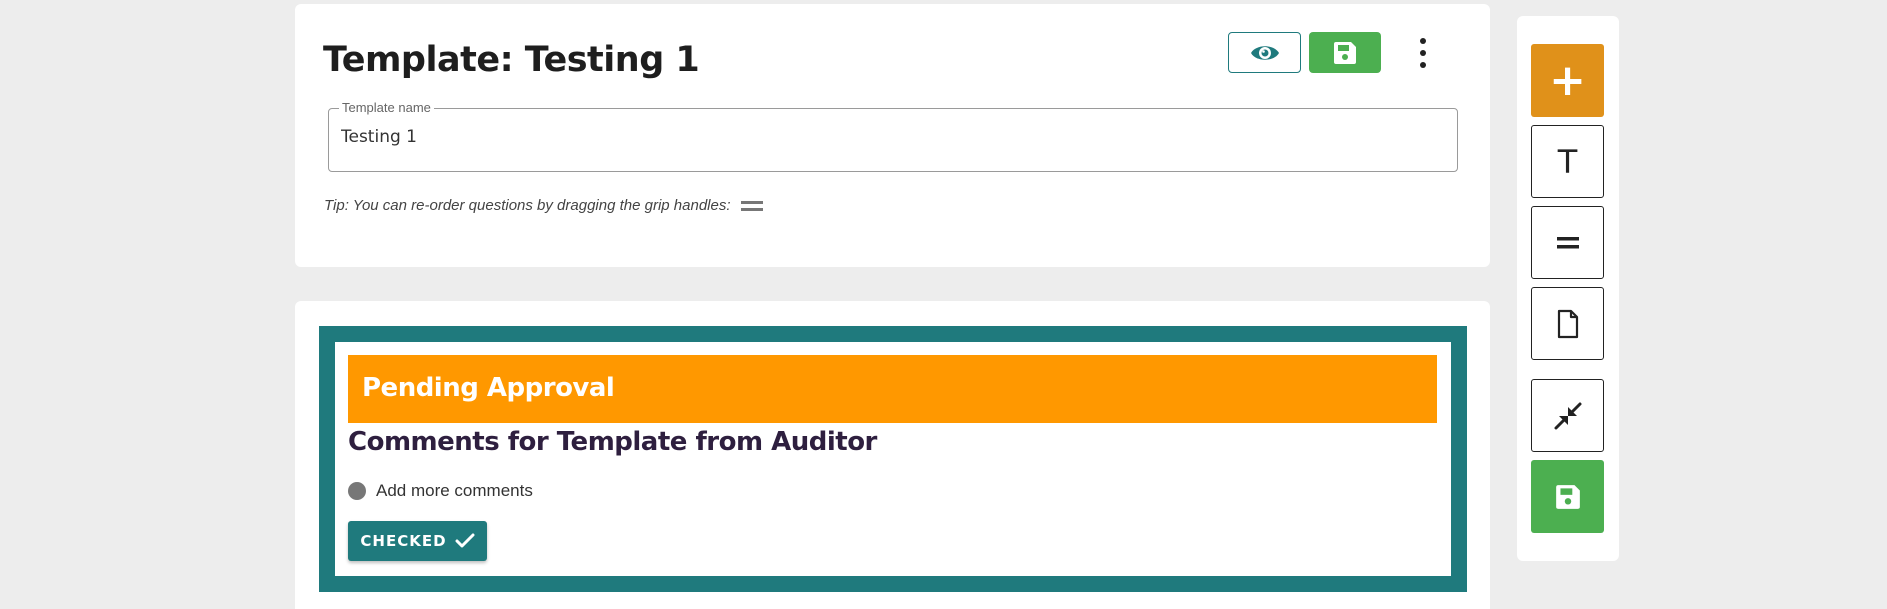 The height and width of the screenshot is (609, 1887). I want to click on save-button, so click(1345, 52).